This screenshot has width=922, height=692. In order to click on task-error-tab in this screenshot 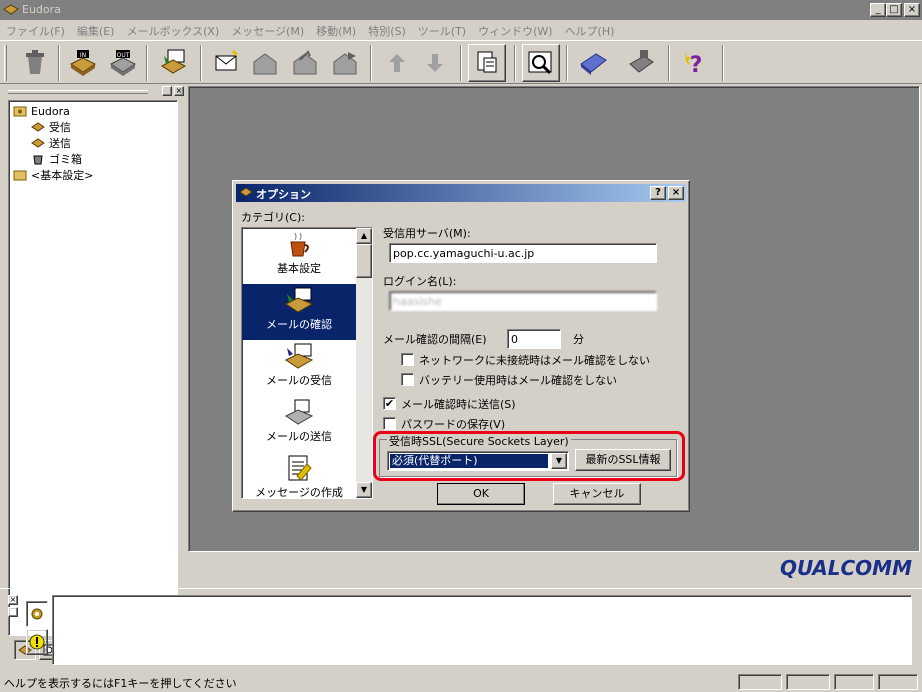, I will do `click(37, 642)`.